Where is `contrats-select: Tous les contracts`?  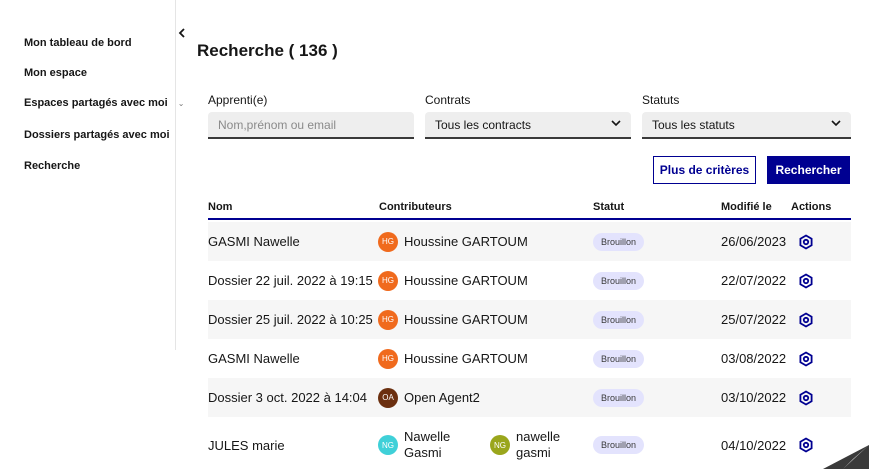 contrats-select: Tous les contracts is located at coordinates (528, 125).